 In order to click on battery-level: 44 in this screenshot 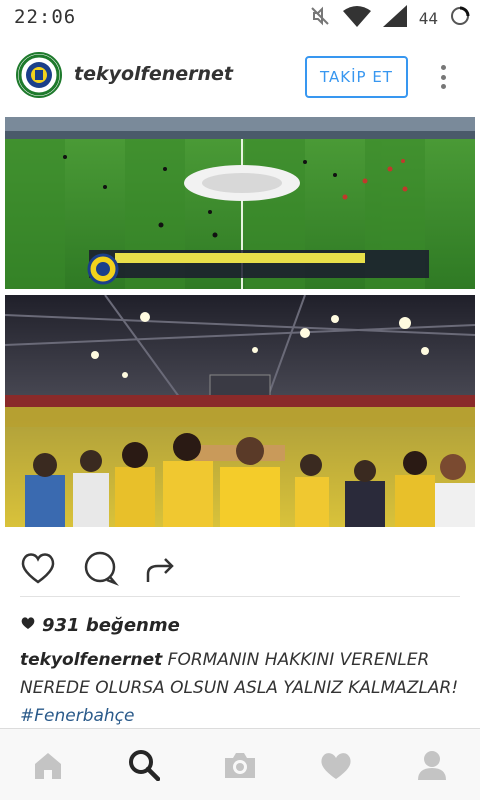, I will do `click(428, 18)`.